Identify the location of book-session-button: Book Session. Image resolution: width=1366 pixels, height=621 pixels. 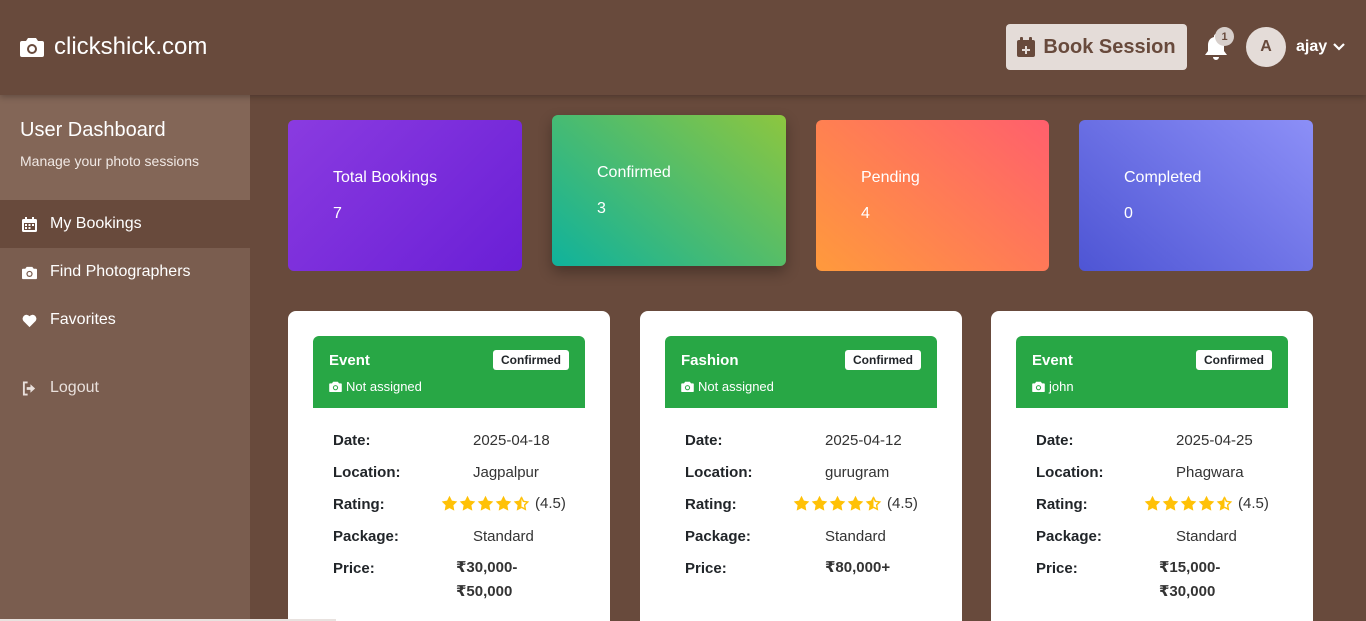
(1096, 47).